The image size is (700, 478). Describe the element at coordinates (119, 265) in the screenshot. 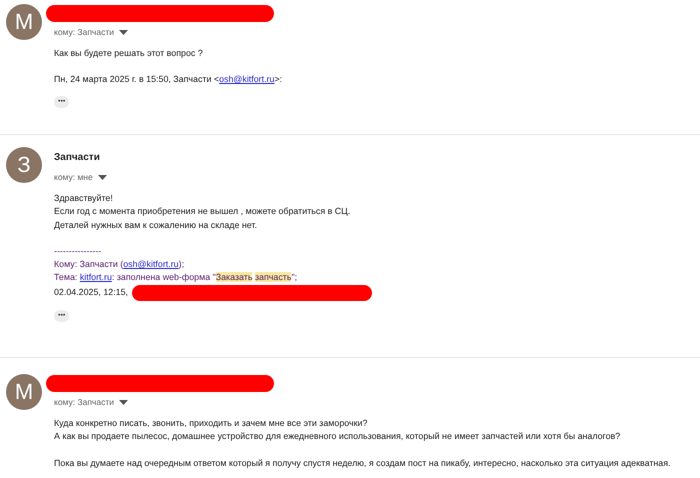

I see `message-text: Кому: Запчасти (osh@kitfort.ru);` at that location.